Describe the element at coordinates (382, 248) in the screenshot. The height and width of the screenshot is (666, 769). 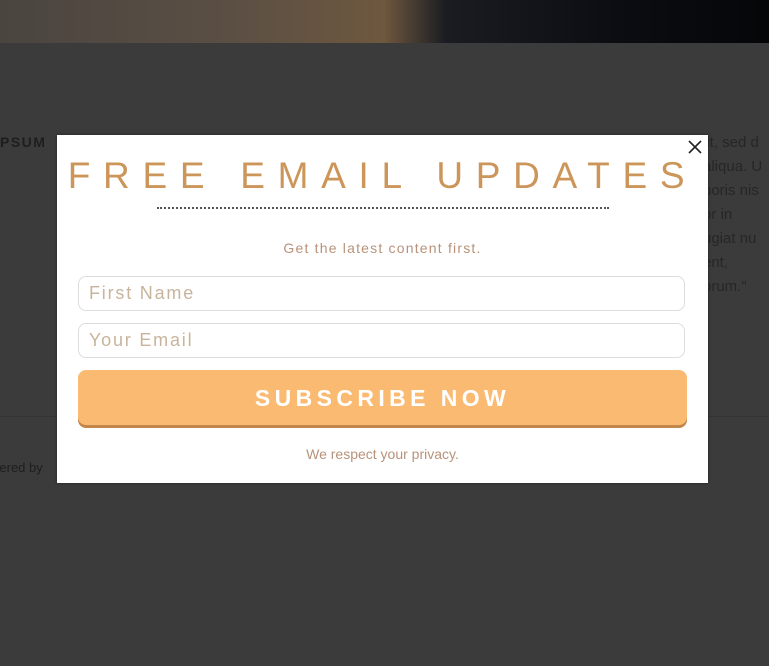
I see `popup-subtitle: Get the latest content first.` at that location.